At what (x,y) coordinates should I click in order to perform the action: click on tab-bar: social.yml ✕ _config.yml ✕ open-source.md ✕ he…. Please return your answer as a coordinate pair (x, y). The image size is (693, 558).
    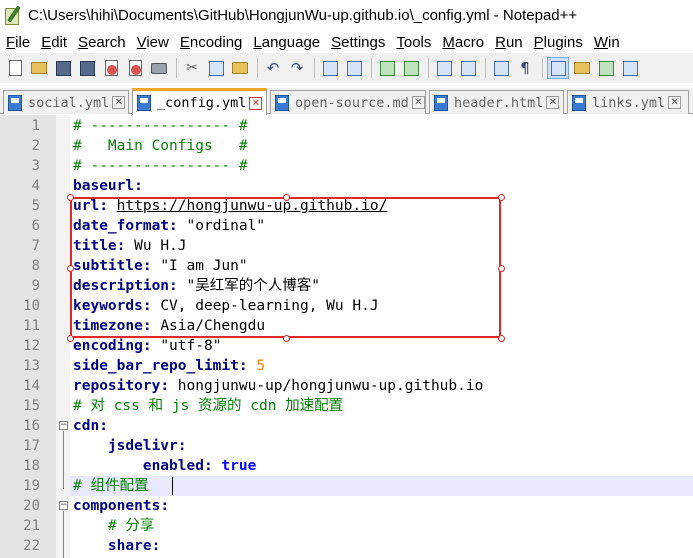
    Looking at the image, I should click on (346, 101).